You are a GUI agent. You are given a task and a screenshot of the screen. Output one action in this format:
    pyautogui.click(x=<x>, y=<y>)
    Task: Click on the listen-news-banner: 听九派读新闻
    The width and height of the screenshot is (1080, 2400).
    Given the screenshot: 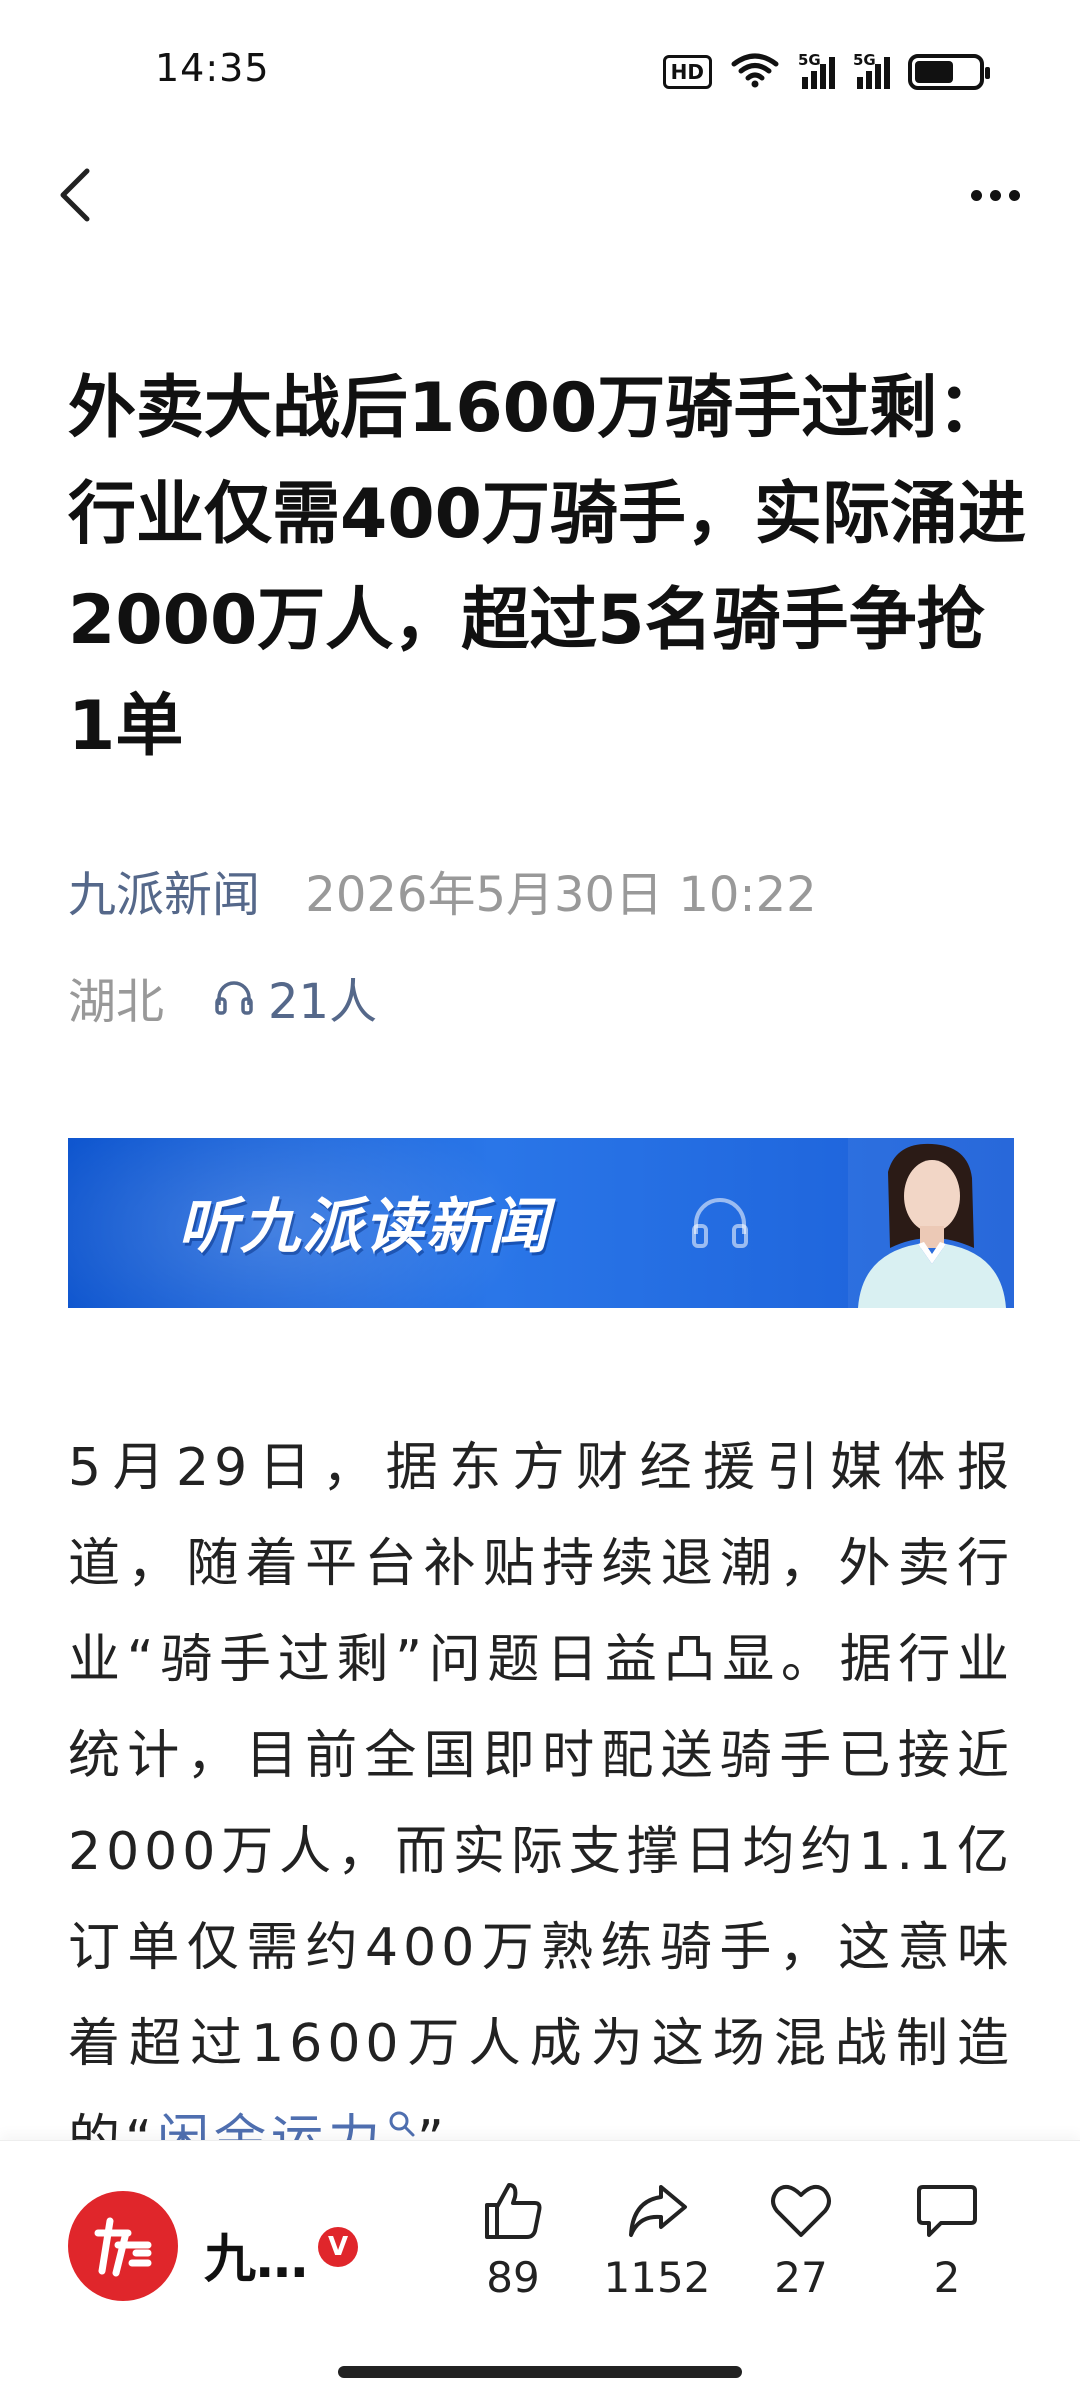 What is the action you would take?
    pyautogui.click(x=541, y=1223)
    